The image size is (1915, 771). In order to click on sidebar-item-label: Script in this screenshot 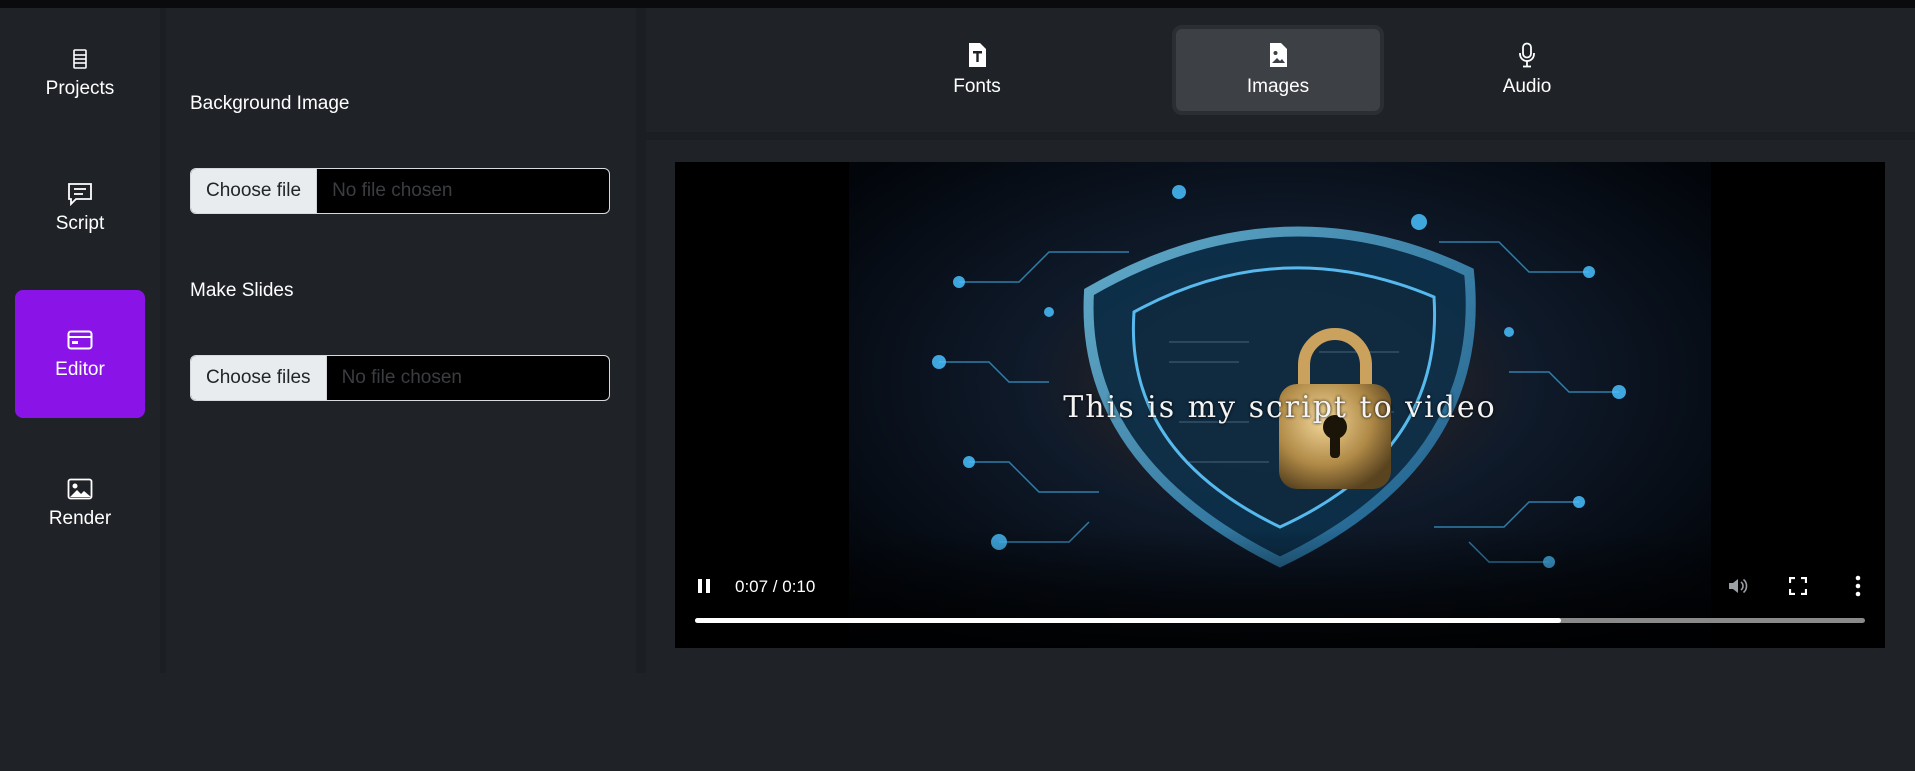, I will do `click(80, 223)`.